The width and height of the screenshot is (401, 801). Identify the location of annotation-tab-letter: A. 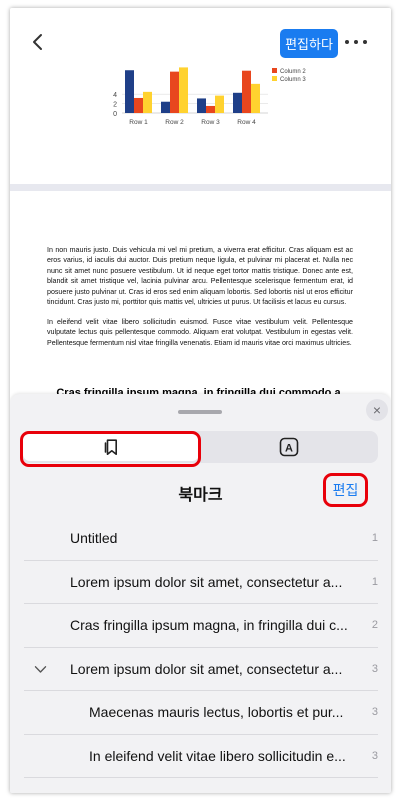
(289, 449).